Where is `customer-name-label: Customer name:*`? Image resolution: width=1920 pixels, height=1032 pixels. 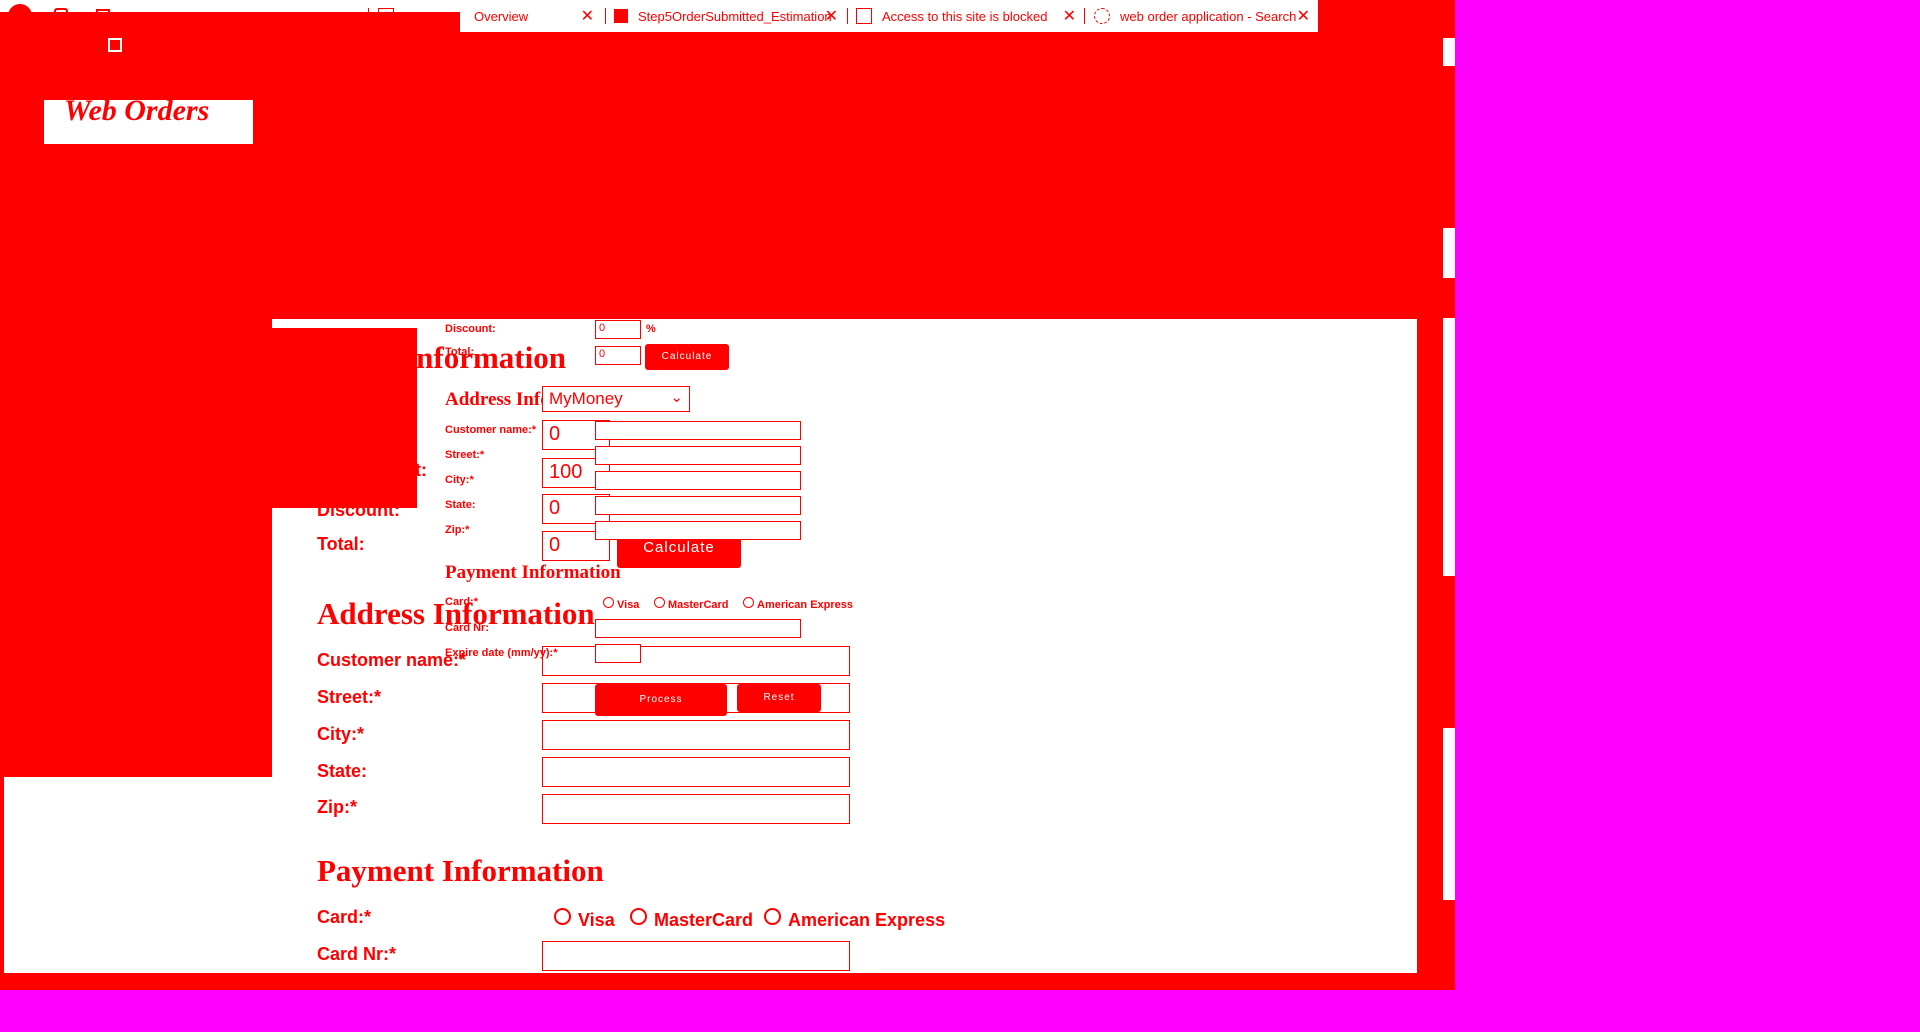 customer-name-label: Customer name:* is located at coordinates (392, 660).